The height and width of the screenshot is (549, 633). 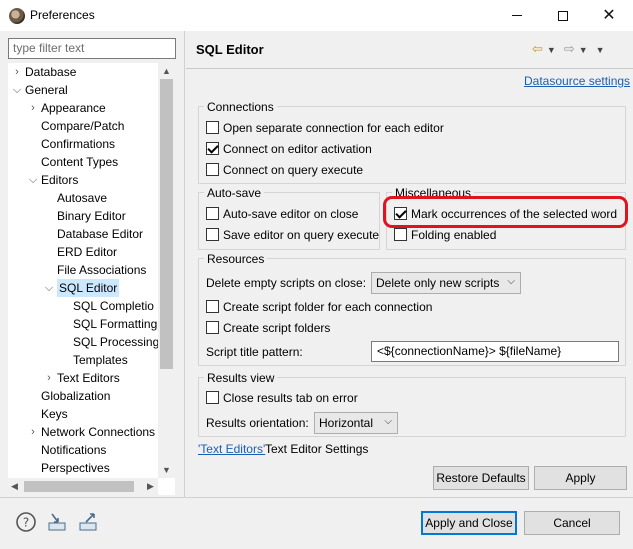 I want to click on header-divider, so click(x=409, y=68).